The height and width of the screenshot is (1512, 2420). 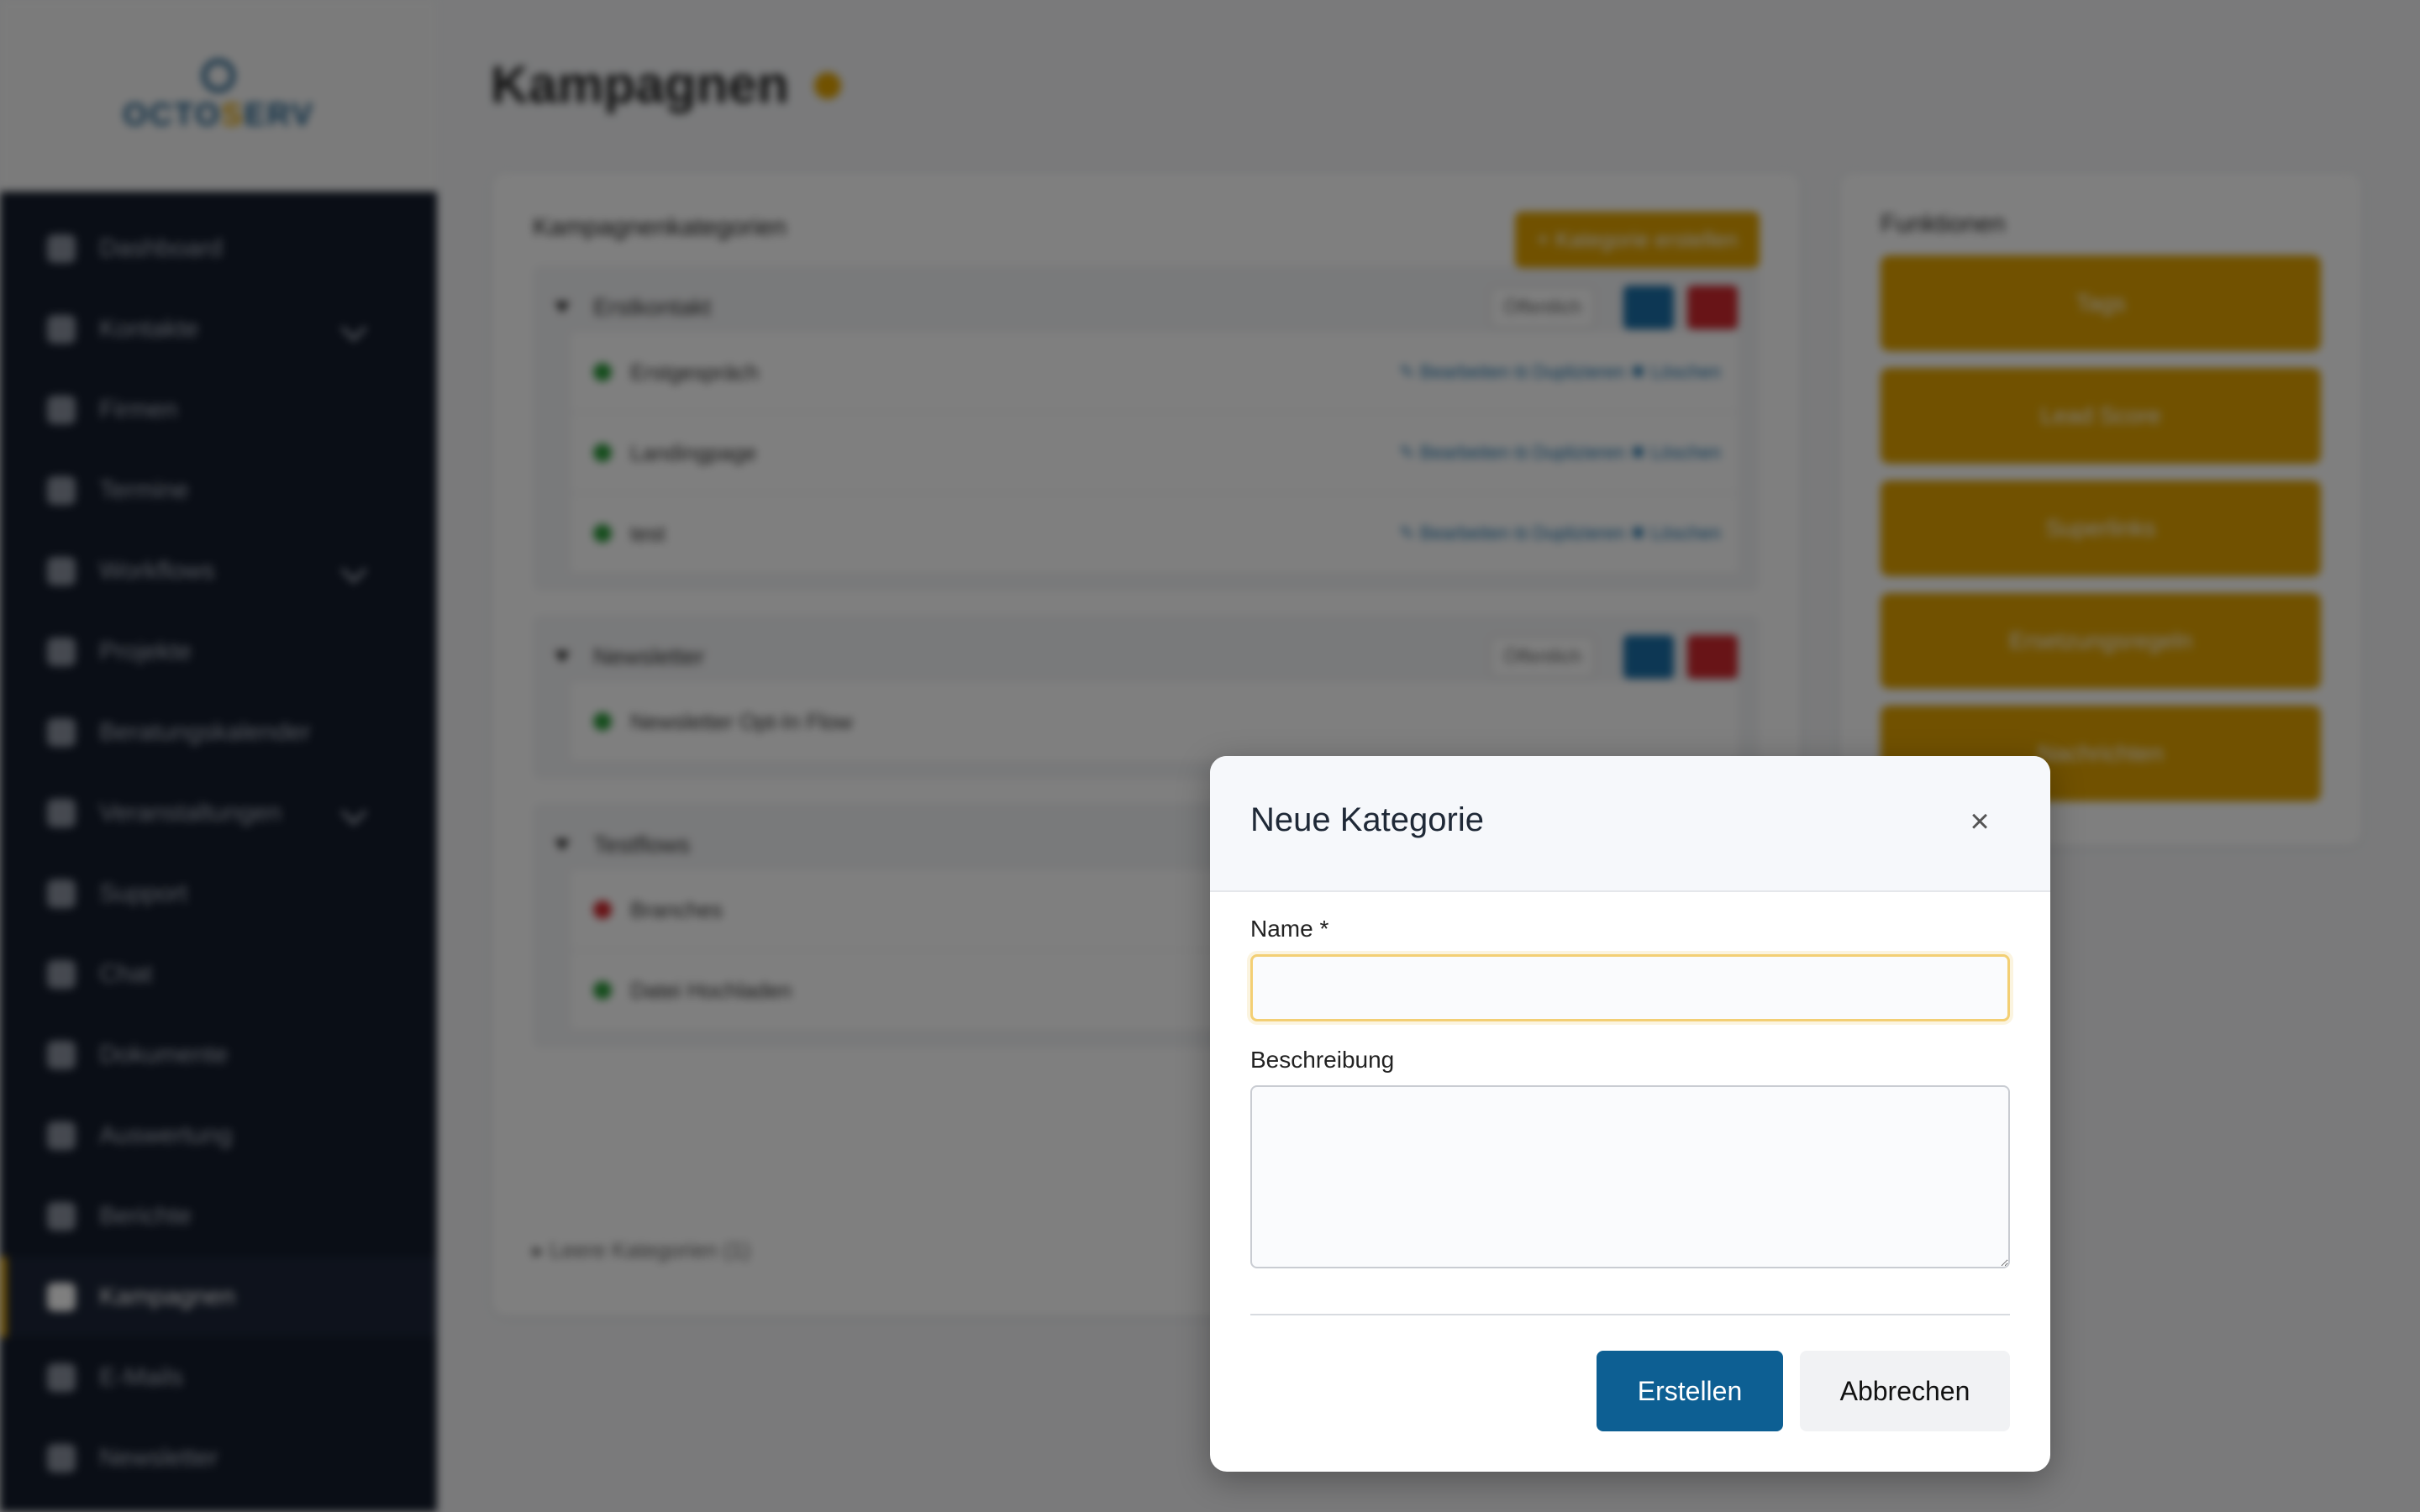 What do you see at coordinates (1367, 819) in the screenshot?
I see `dialog-title: Neue Kategorie` at bounding box center [1367, 819].